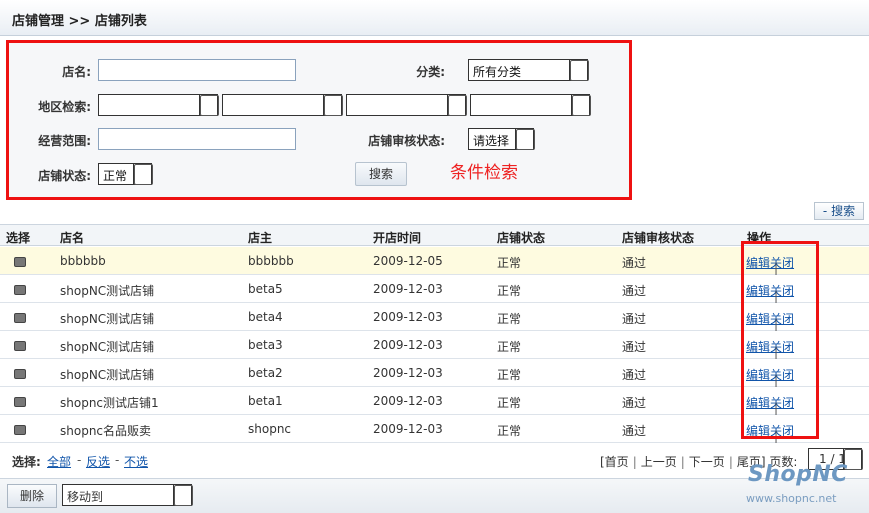 Image resolution: width=869 pixels, height=513 pixels. I want to click on col-name: 店名, so click(72, 238).